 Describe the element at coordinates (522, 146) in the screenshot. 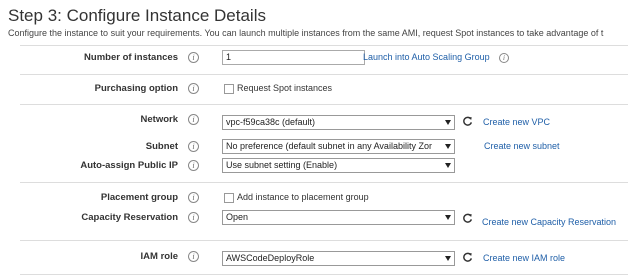

I see `create-subnet-link: Create new subnet` at that location.